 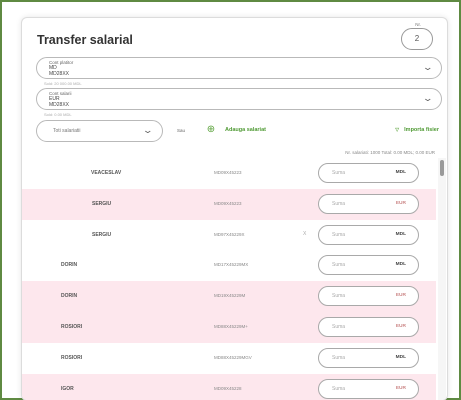 I want to click on payer-account-select: Cont platitor MD MD28XX ⌄, so click(x=239, y=68).